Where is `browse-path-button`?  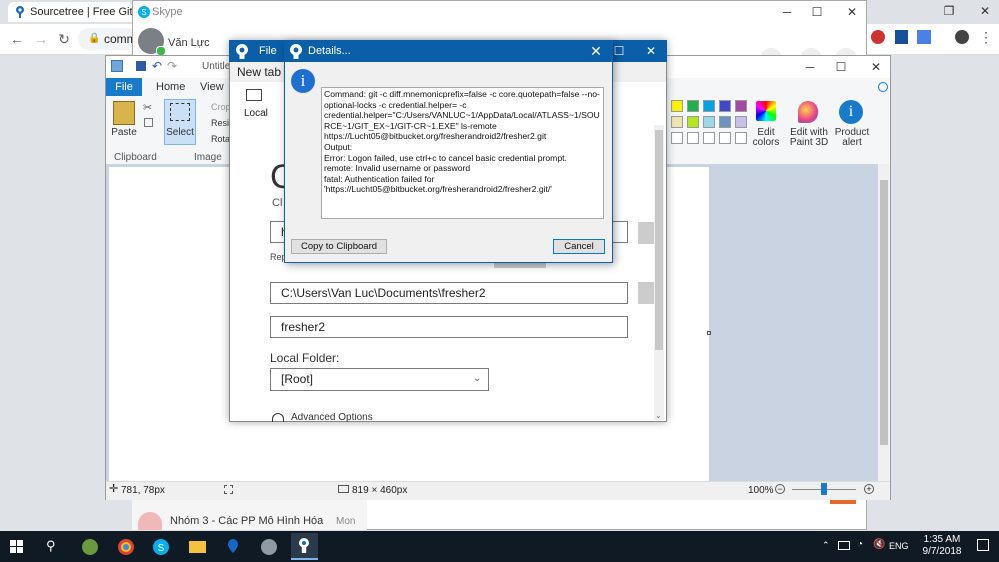 browse-path-button is located at coordinates (646, 293).